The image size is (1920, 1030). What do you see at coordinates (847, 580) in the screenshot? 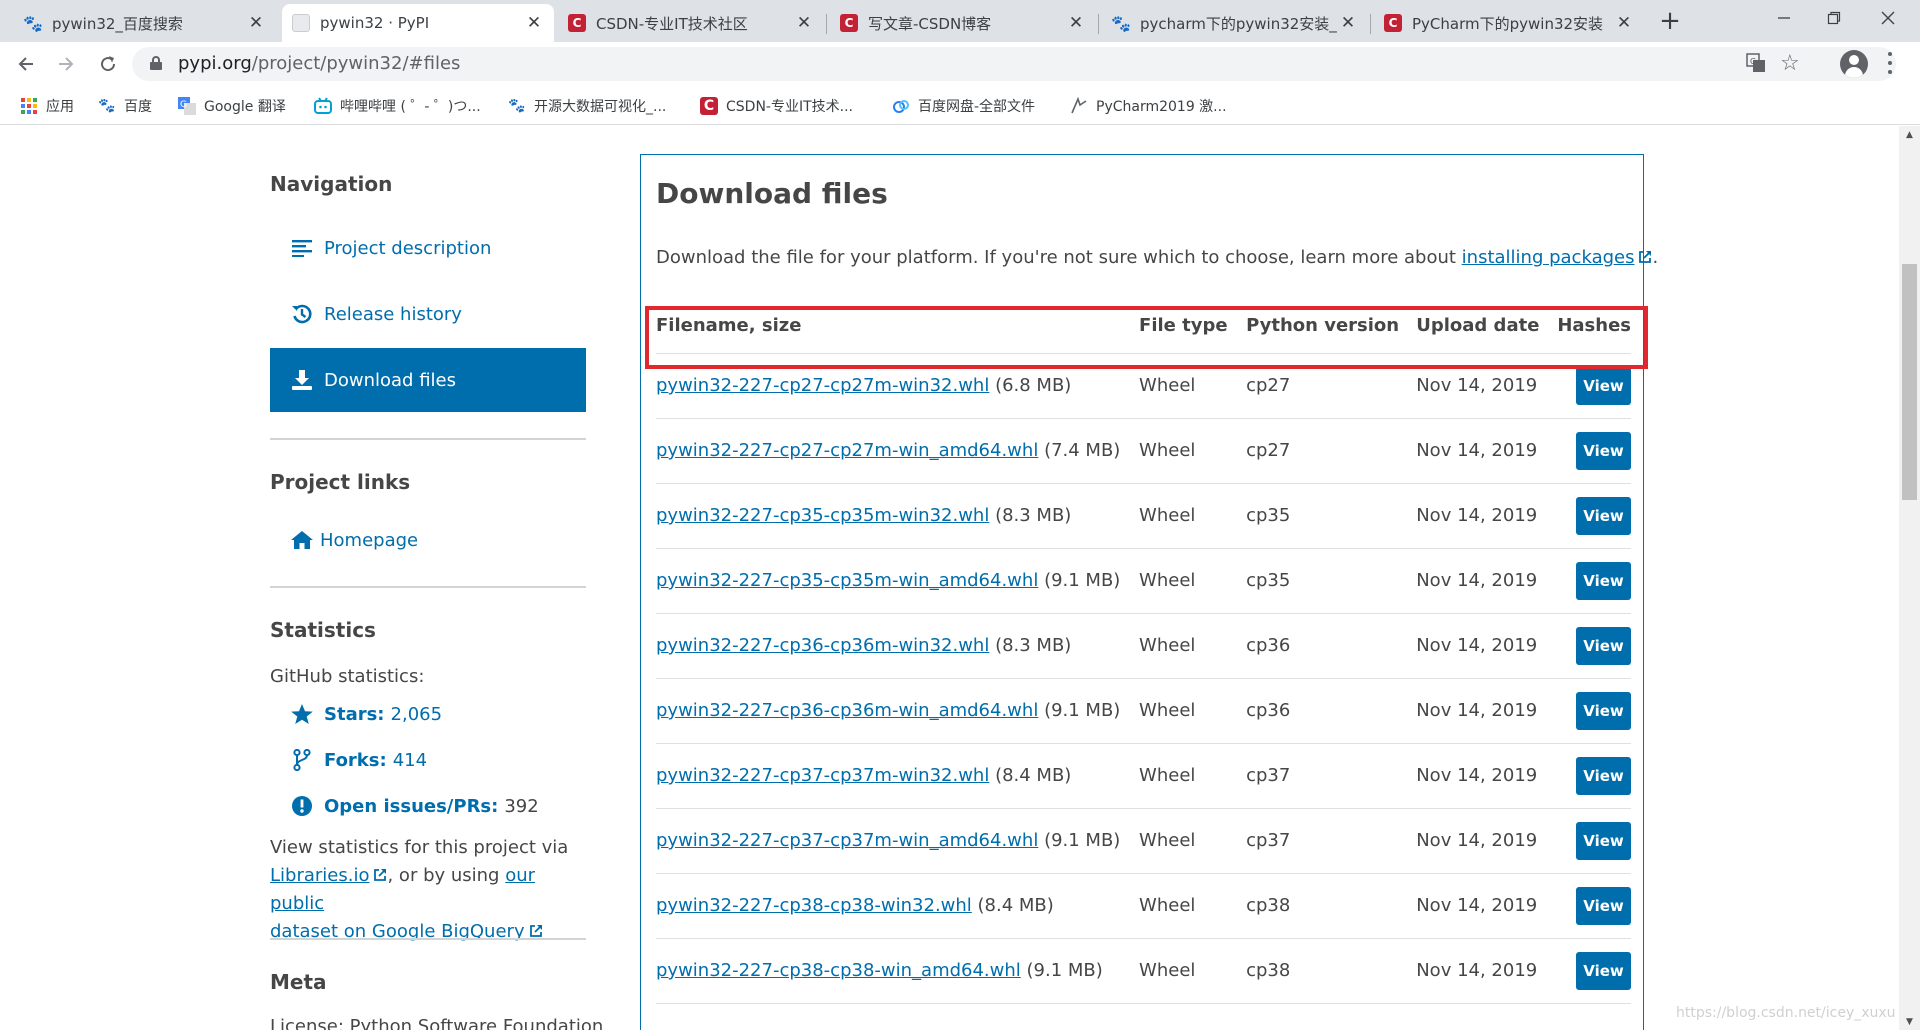
I see `filename-link: pywin32-227-cp35-cp35m-win_amd64.whl` at bounding box center [847, 580].